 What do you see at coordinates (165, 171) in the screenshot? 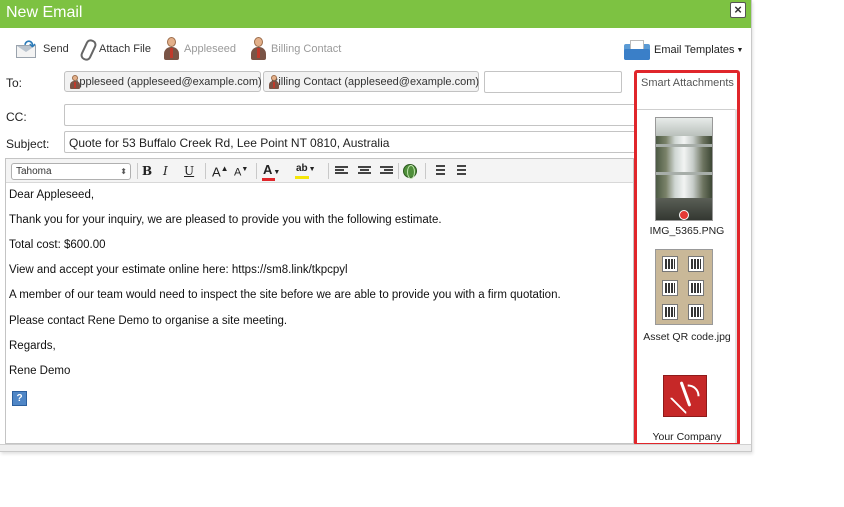
I see `italic-button: I` at bounding box center [165, 171].